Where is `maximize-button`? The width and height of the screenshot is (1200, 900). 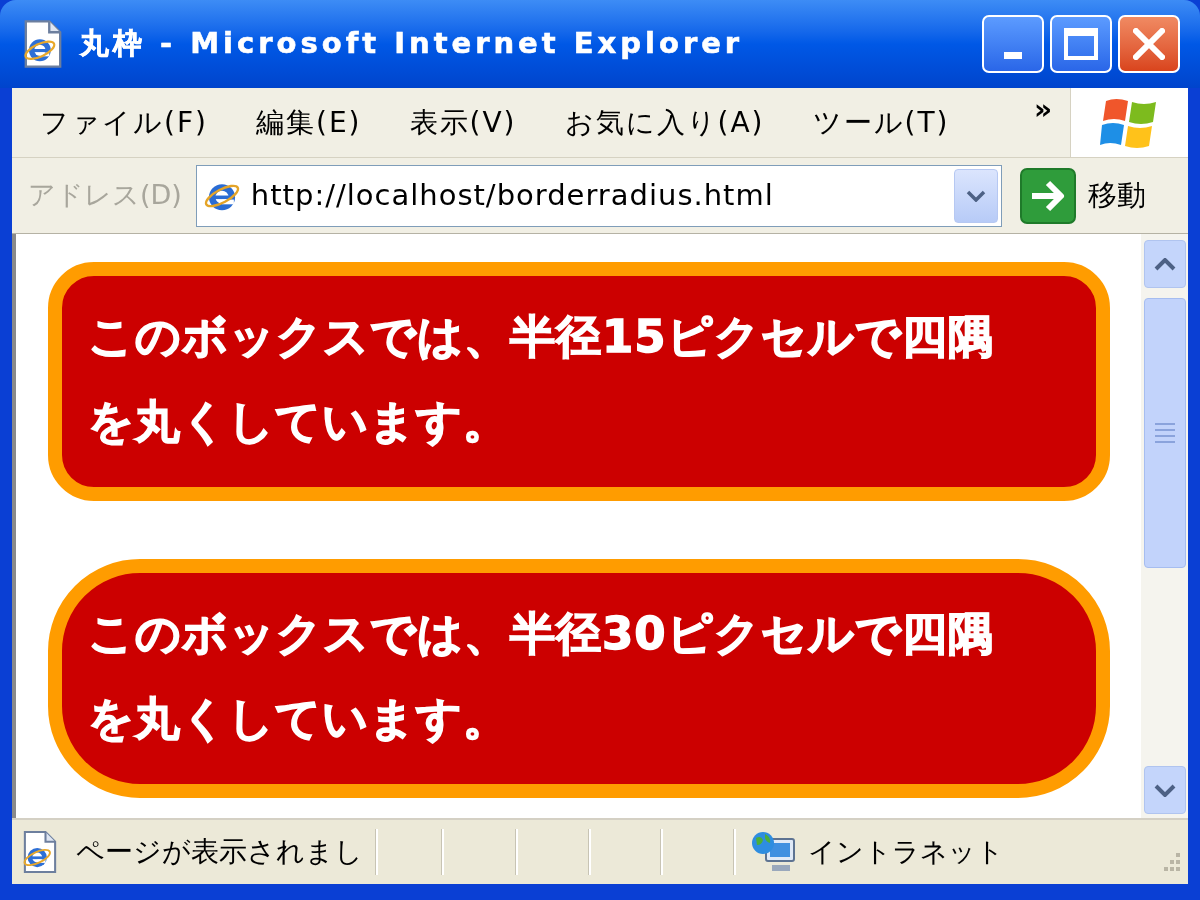
maximize-button is located at coordinates (1081, 44).